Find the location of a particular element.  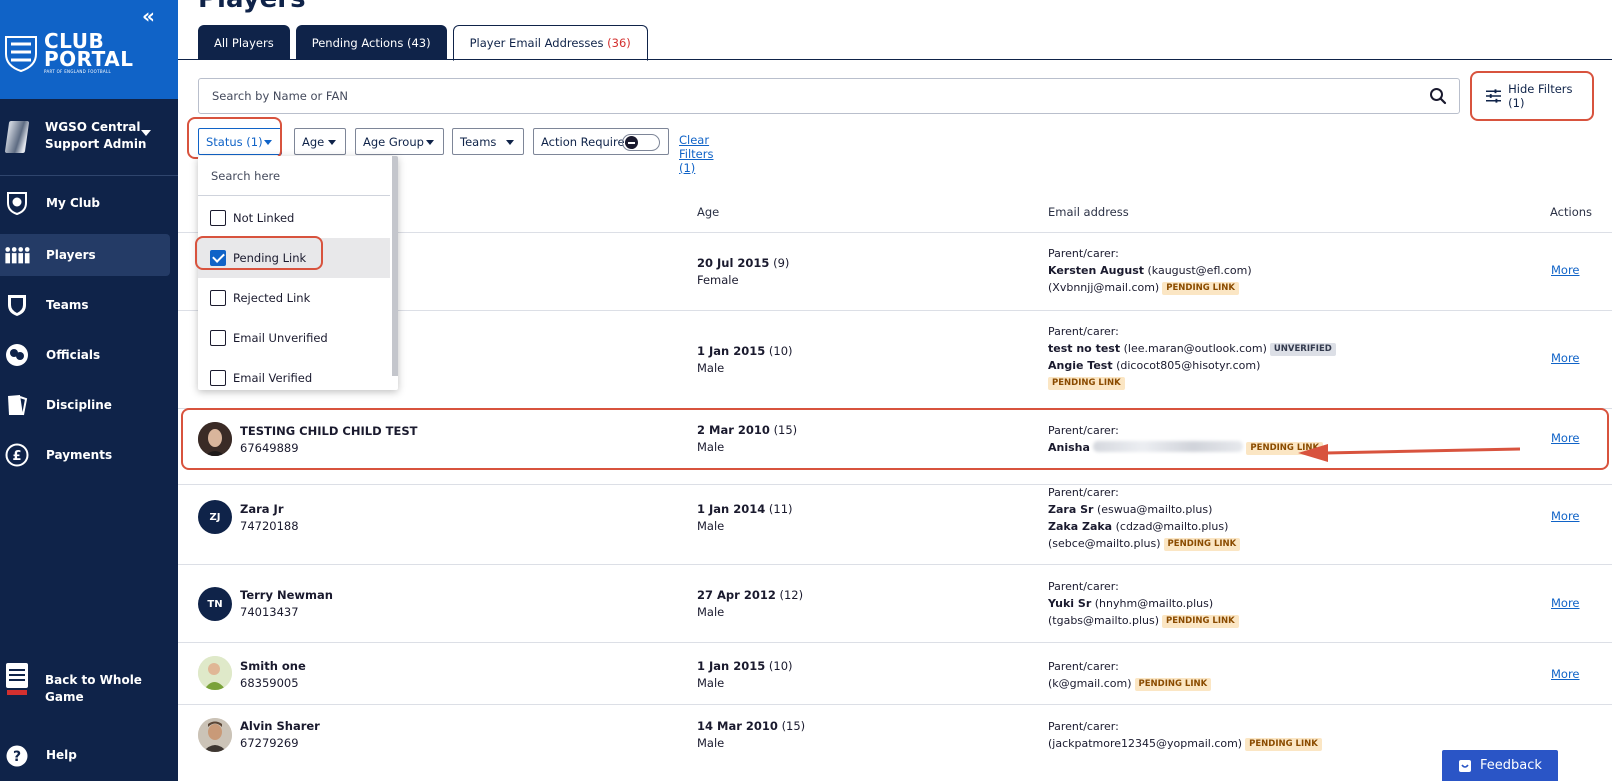

age-group-filter-dropdown: Age Group is located at coordinates (399, 141).